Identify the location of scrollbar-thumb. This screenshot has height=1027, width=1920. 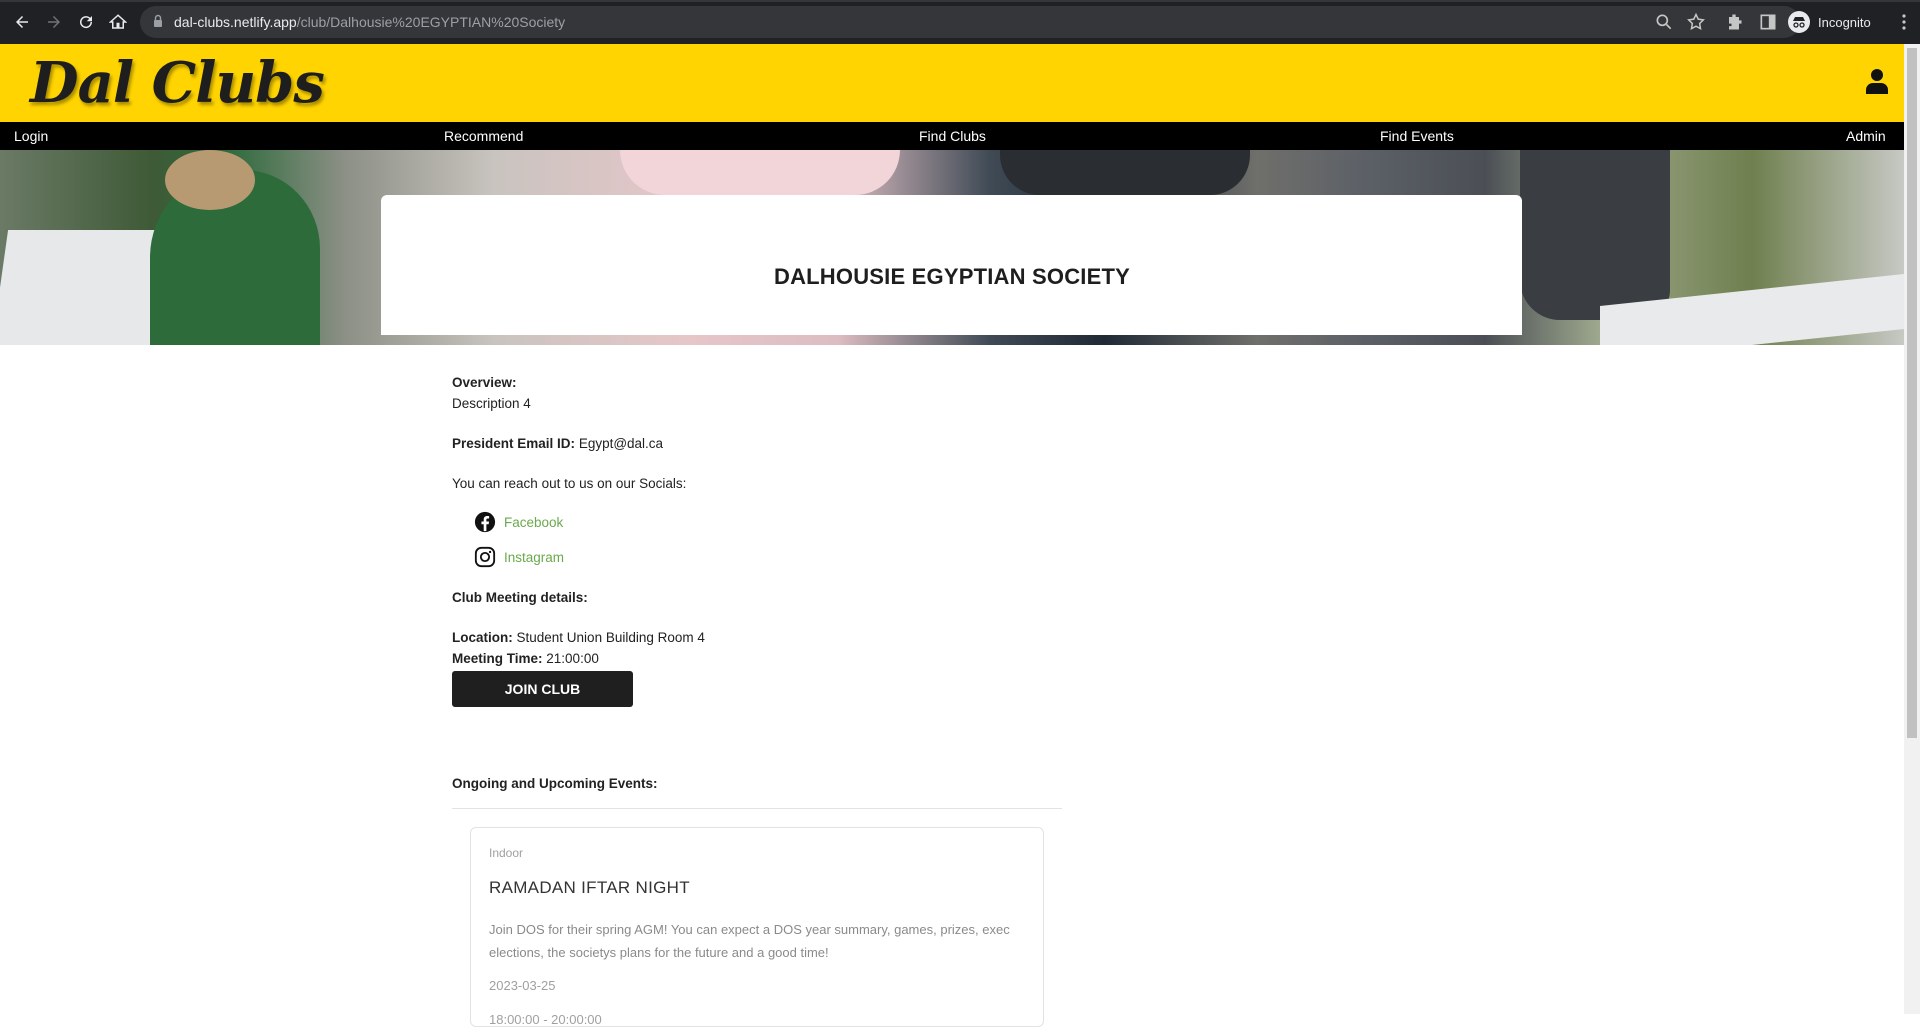
(1912, 393).